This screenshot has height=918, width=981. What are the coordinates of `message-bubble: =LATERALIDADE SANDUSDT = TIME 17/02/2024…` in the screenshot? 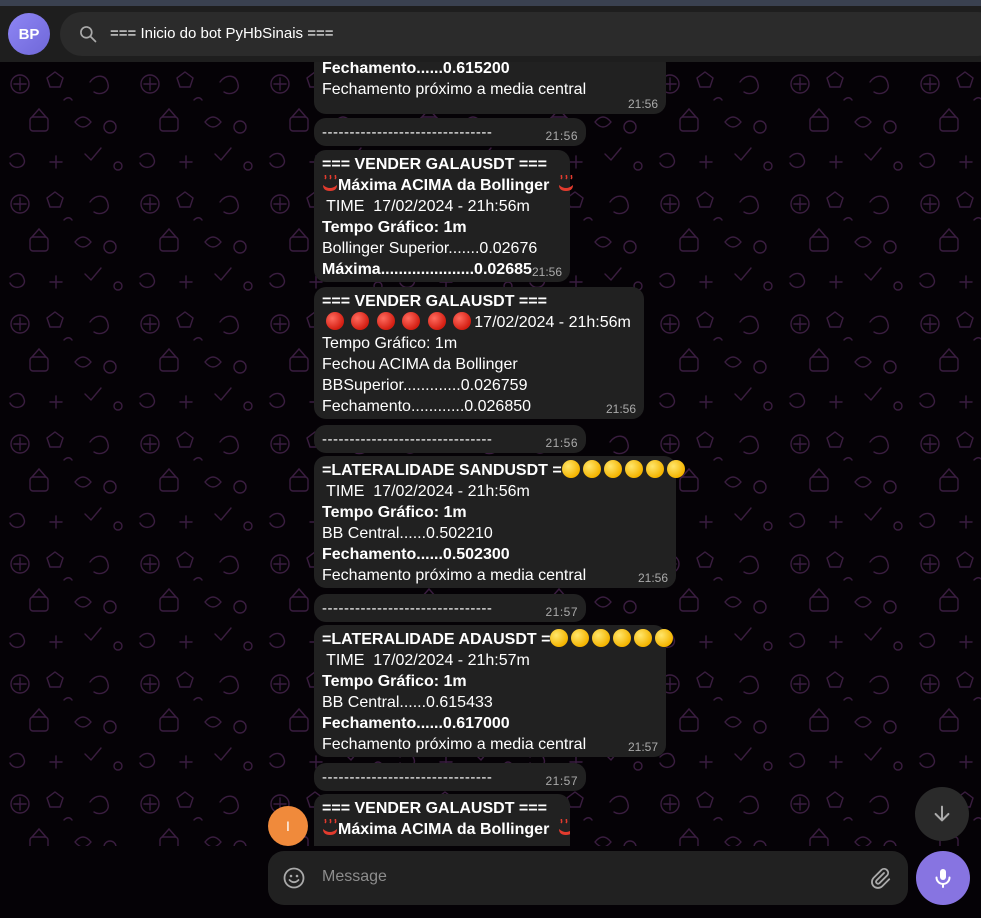 It's located at (499, 522).